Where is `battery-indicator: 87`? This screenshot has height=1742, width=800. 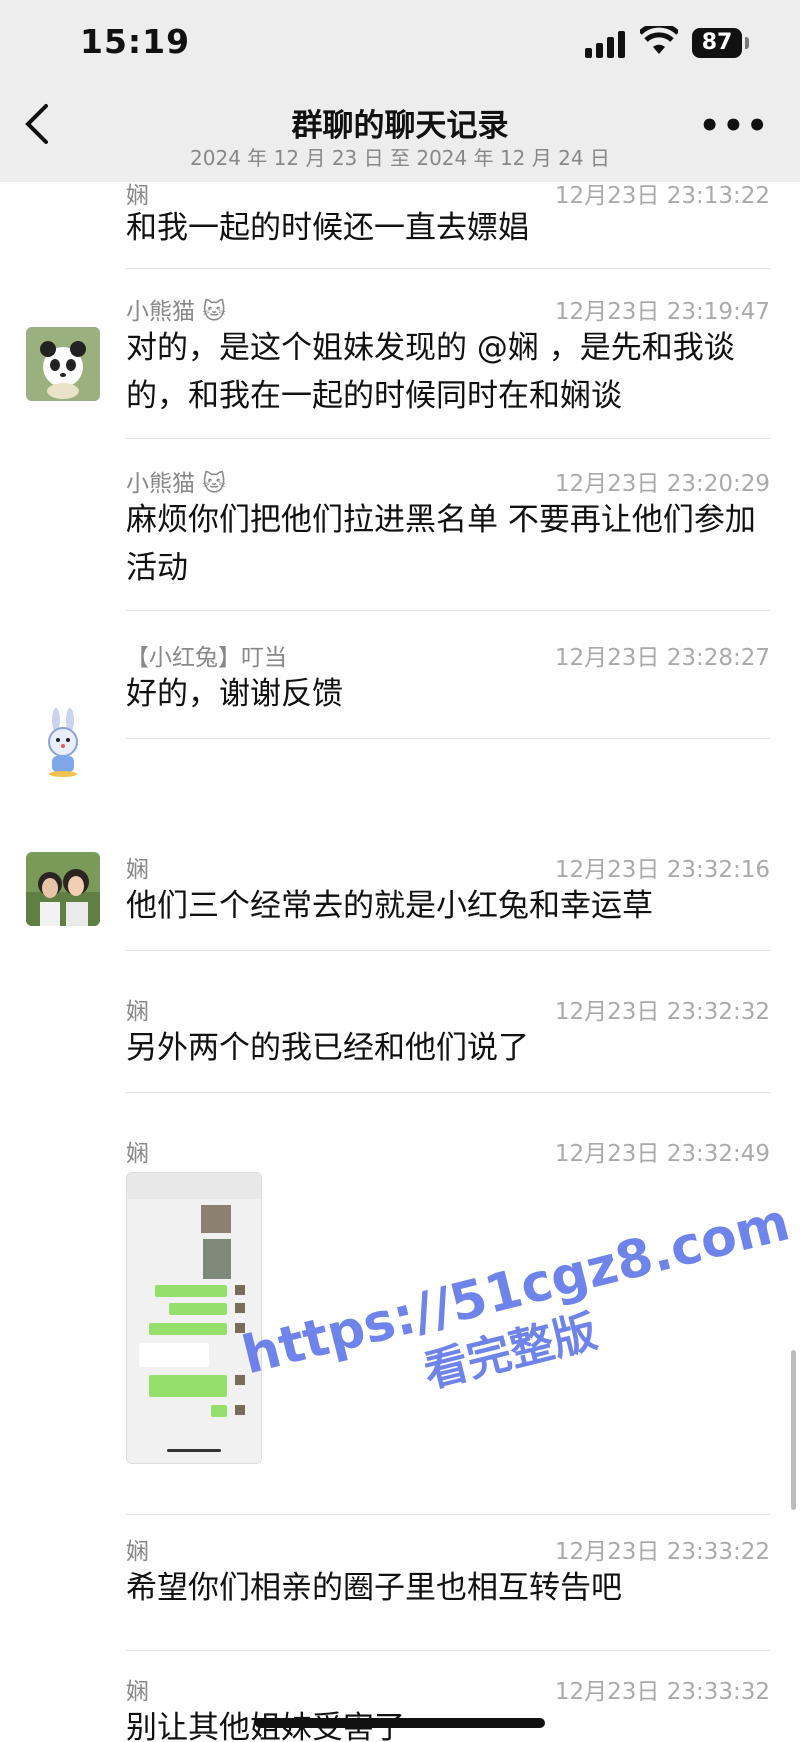
battery-indicator: 87 is located at coordinates (720, 43).